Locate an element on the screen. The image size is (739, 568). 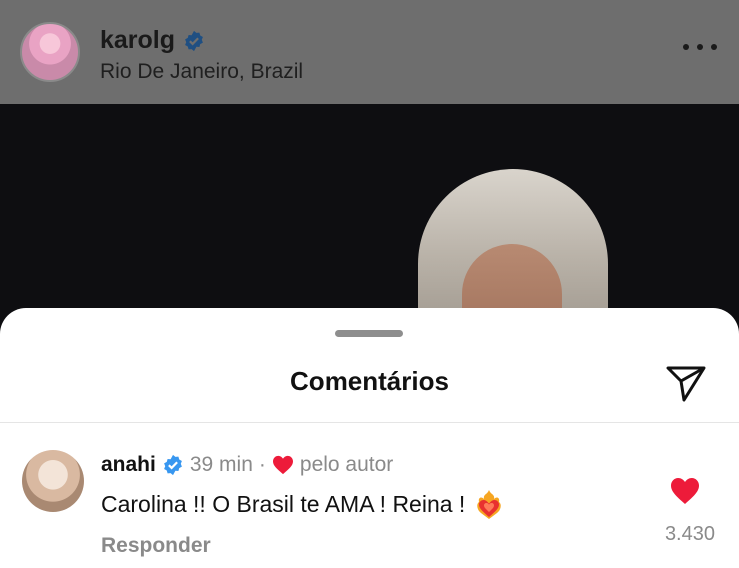
comment-meta: anahi 39 min · pelo autor is located at coordinates (247, 465).